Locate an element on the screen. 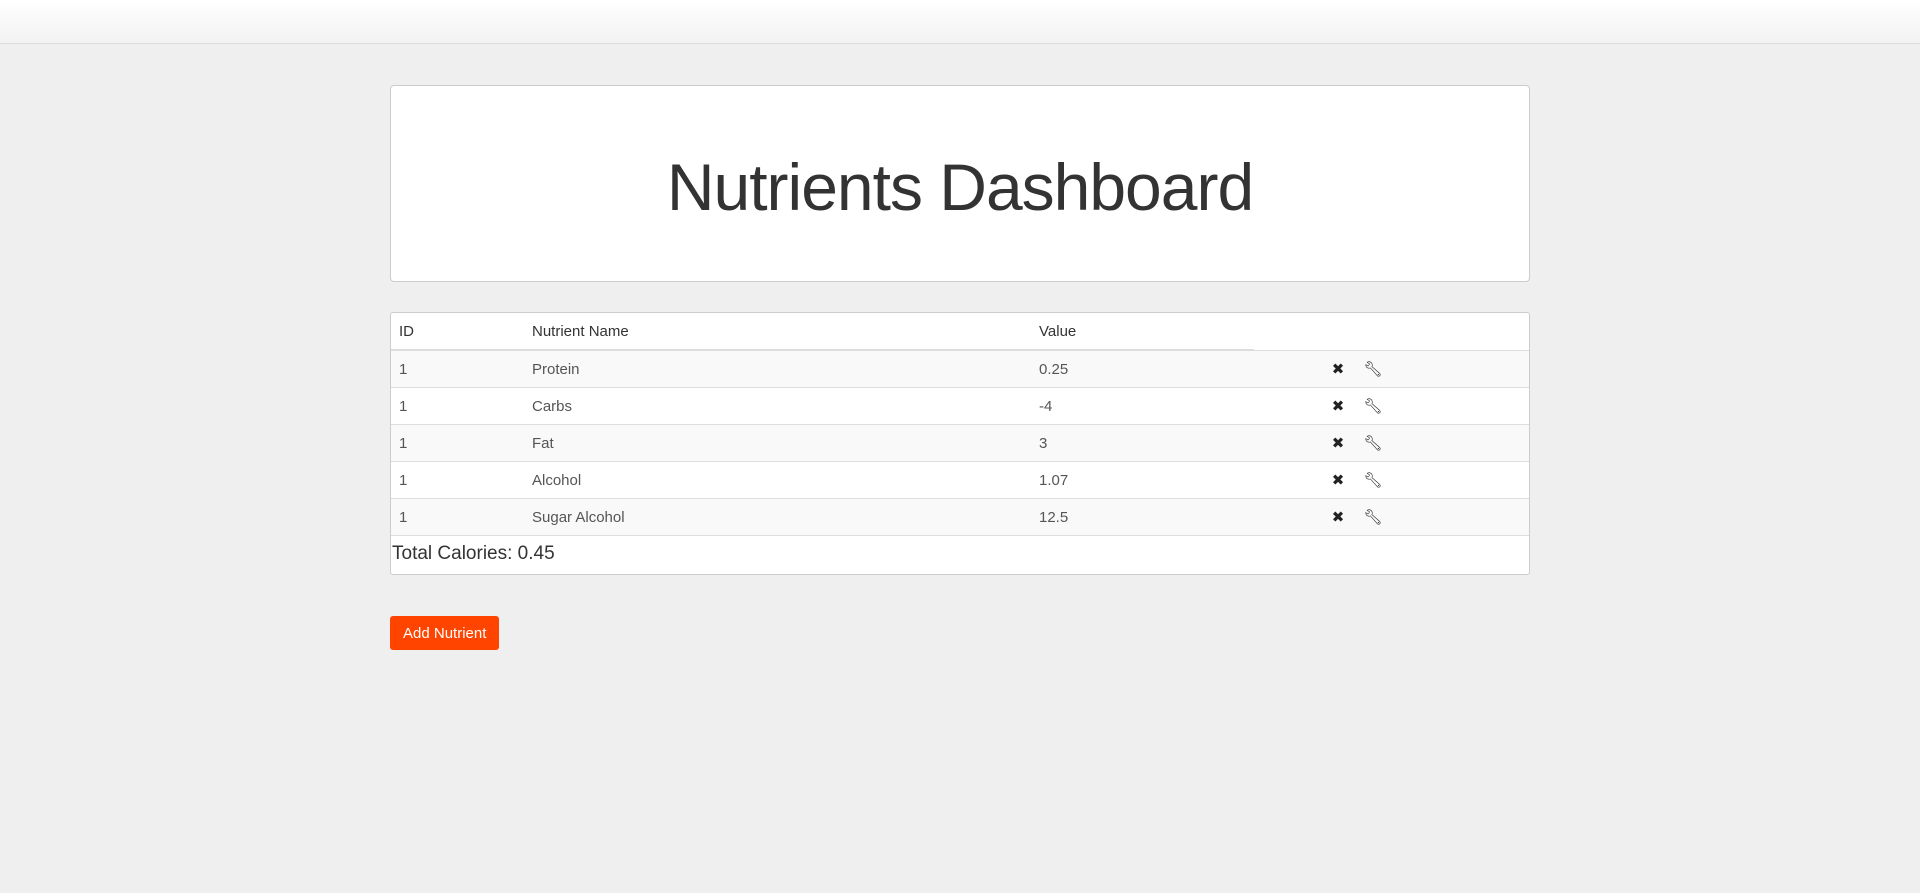 Image resolution: width=1920 pixels, height=893 pixels. page-title: Nutrients Dashboard is located at coordinates (960, 186).